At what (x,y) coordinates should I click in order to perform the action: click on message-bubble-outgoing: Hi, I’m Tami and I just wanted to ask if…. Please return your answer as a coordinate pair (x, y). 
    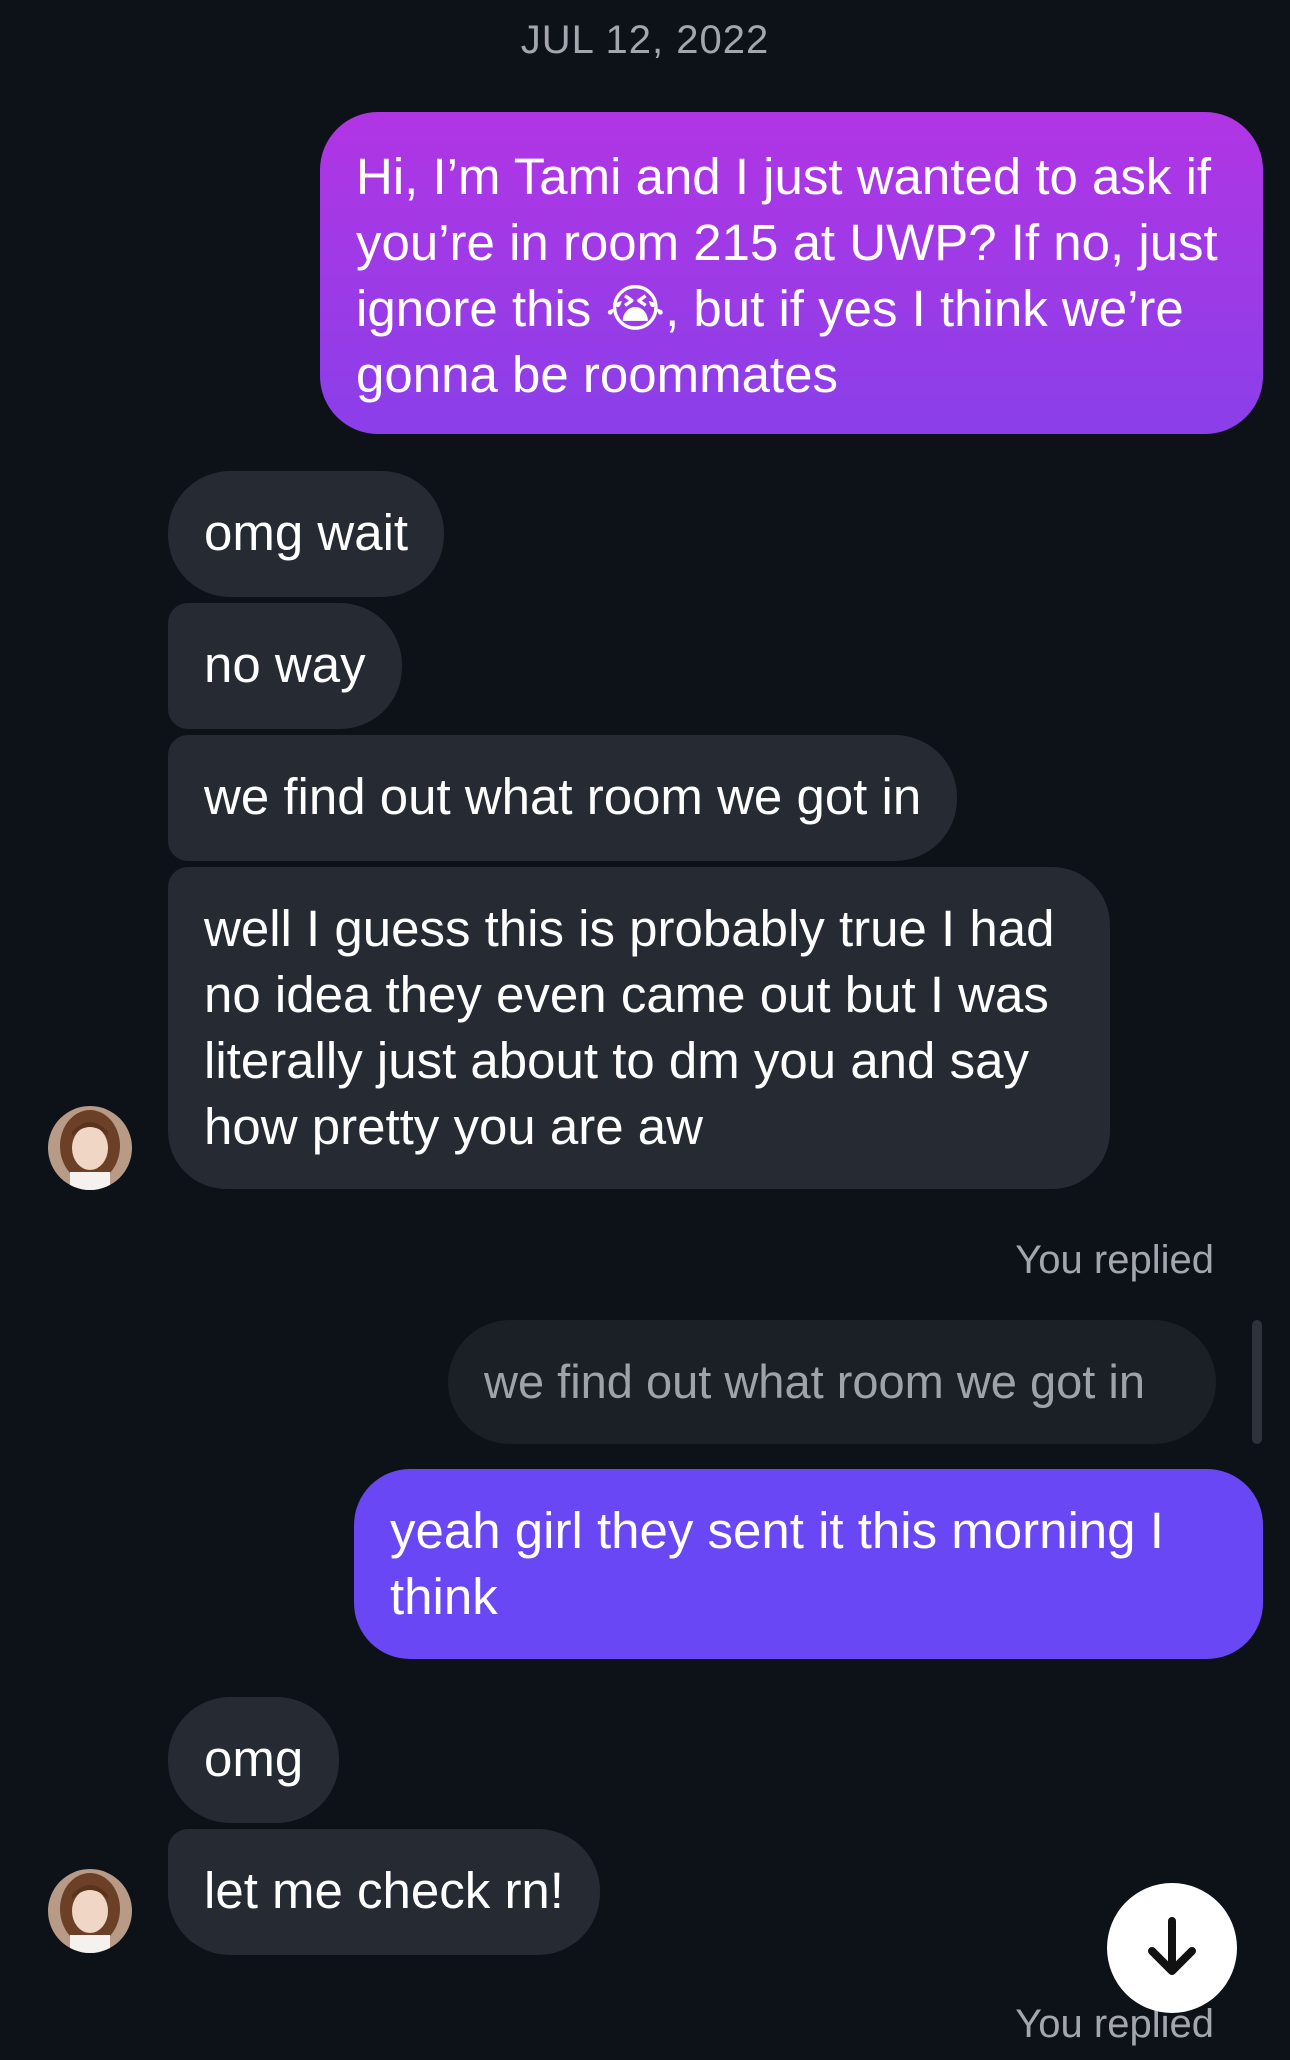
    Looking at the image, I should click on (791, 273).